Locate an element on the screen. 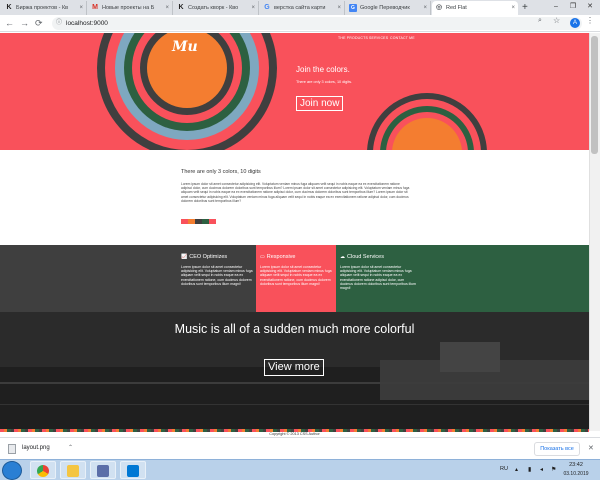 The height and width of the screenshot is (480, 600). clock-time: 23:42 is located at coordinates (576, 465).